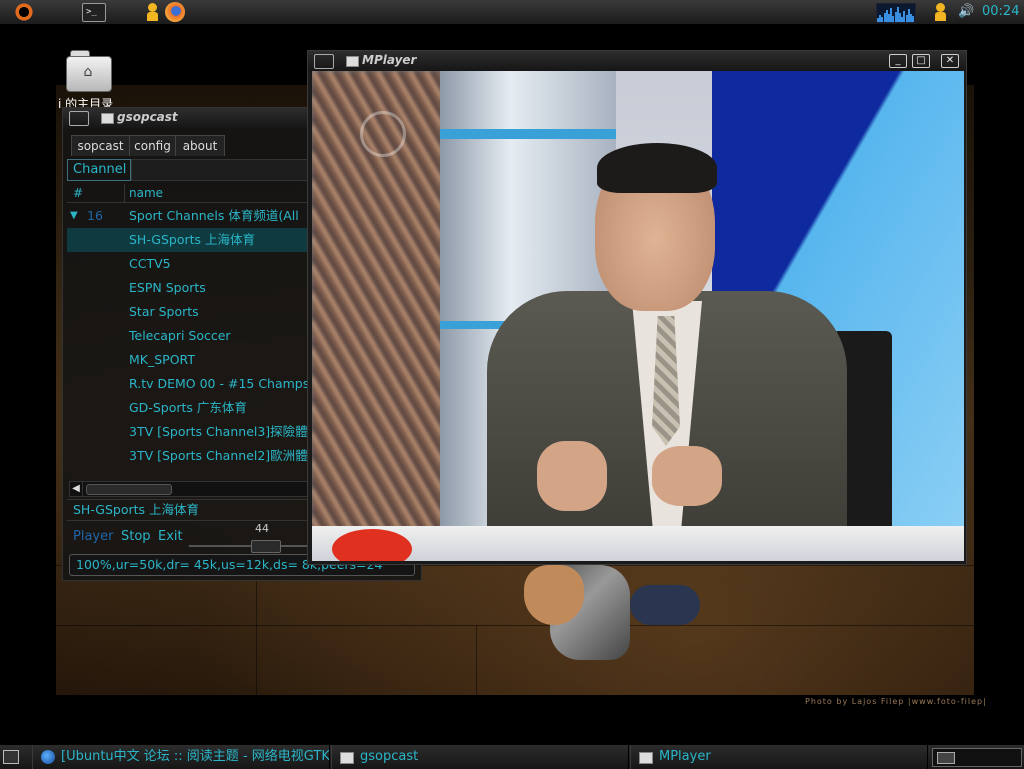 This screenshot has width=1024, height=769. Describe the element at coordinates (940, 16) in the screenshot. I see `pidgin-tray-body-shape` at that location.